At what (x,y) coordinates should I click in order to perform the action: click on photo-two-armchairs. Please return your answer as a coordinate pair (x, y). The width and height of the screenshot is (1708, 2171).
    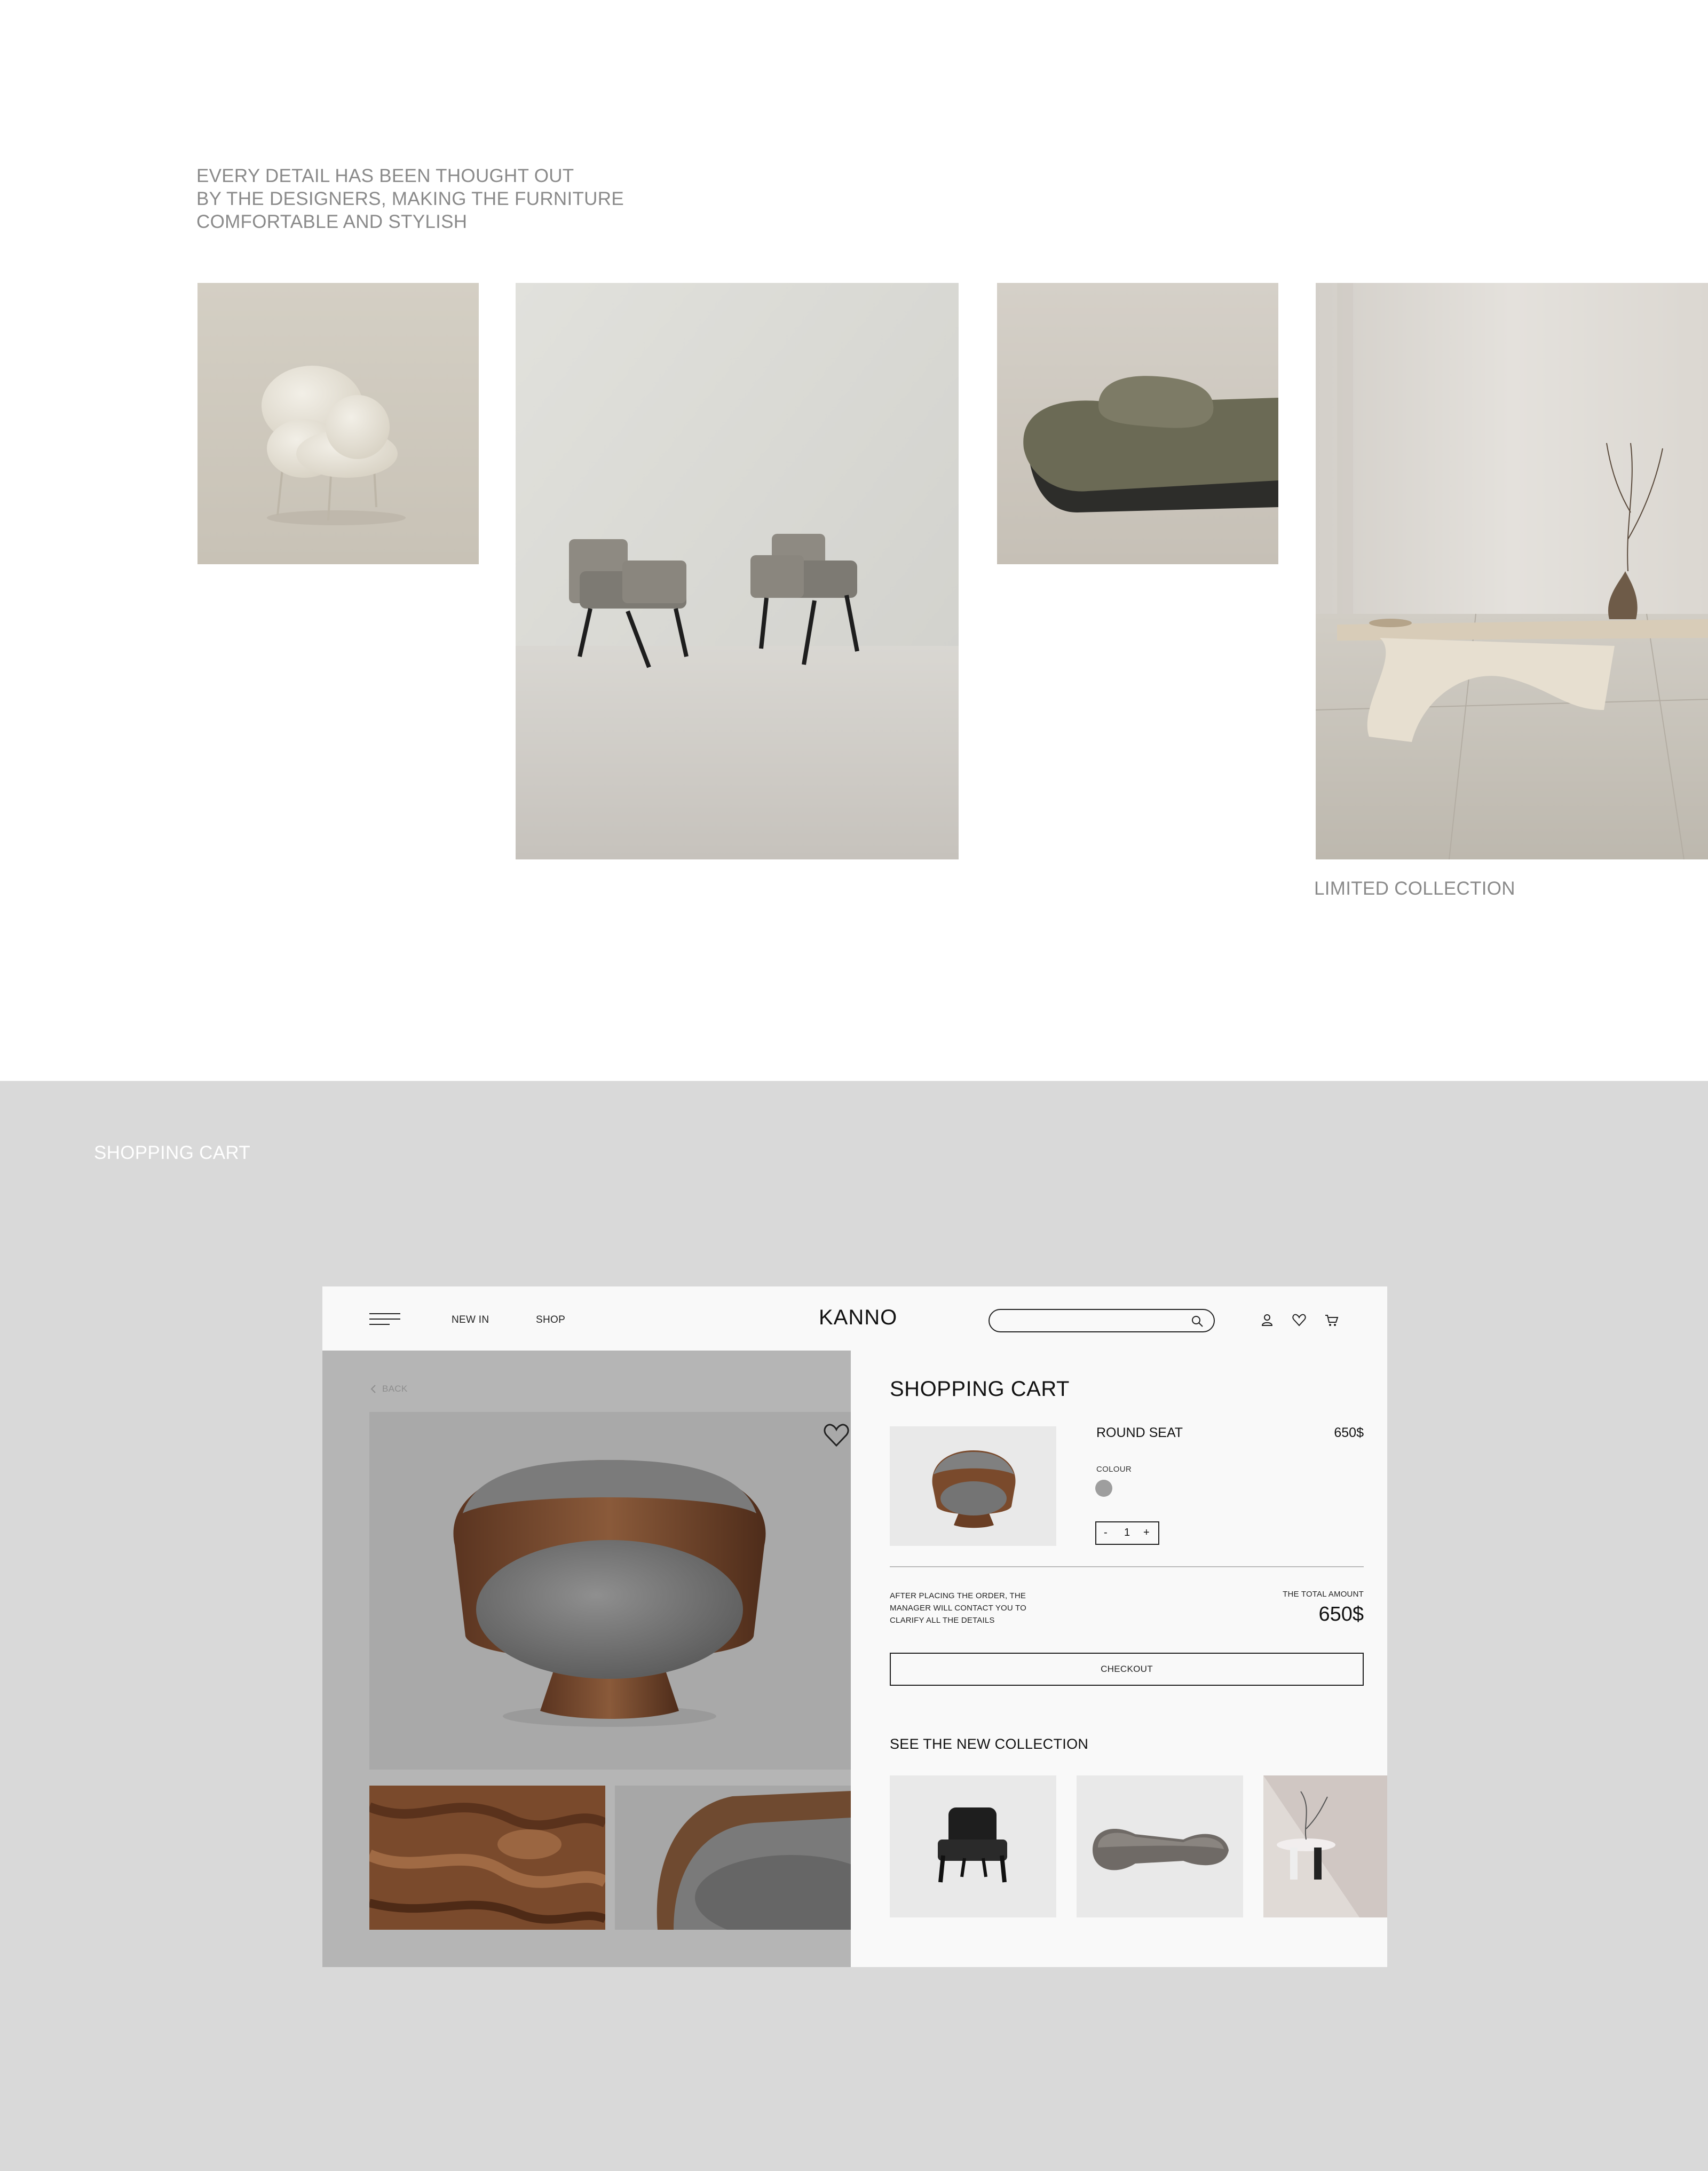
    Looking at the image, I should click on (737, 571).